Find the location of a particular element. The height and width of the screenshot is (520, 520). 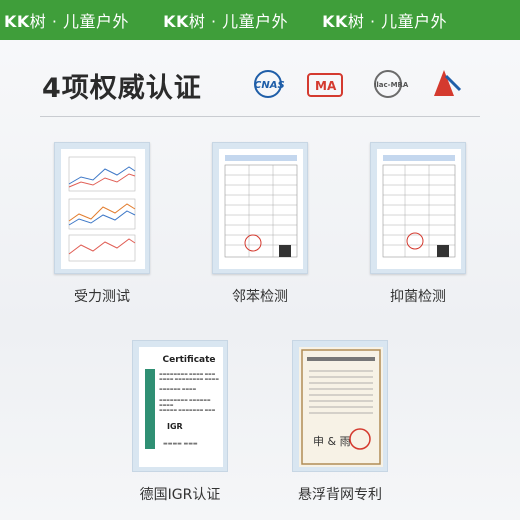

patent-cert-caption: 悬浮背网专利 is located at coordinates (340, 495).